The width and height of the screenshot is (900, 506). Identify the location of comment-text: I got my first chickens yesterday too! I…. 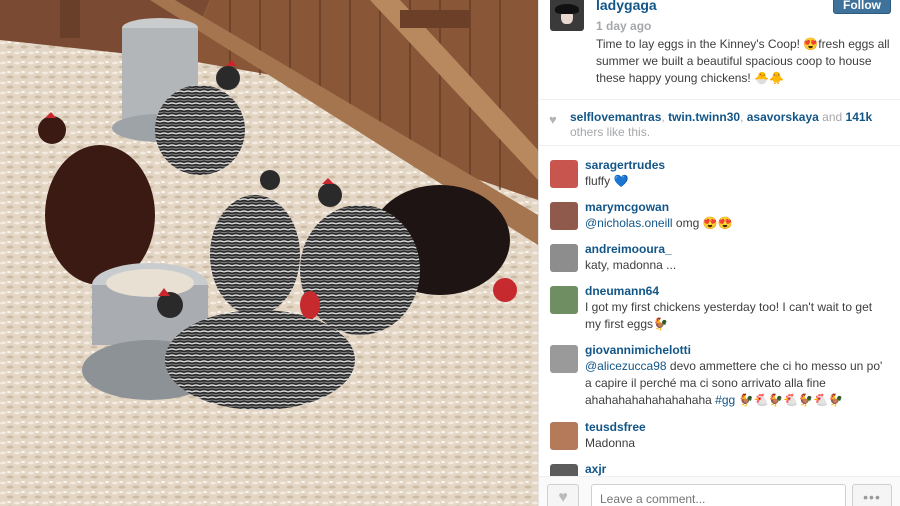
(729, 315).